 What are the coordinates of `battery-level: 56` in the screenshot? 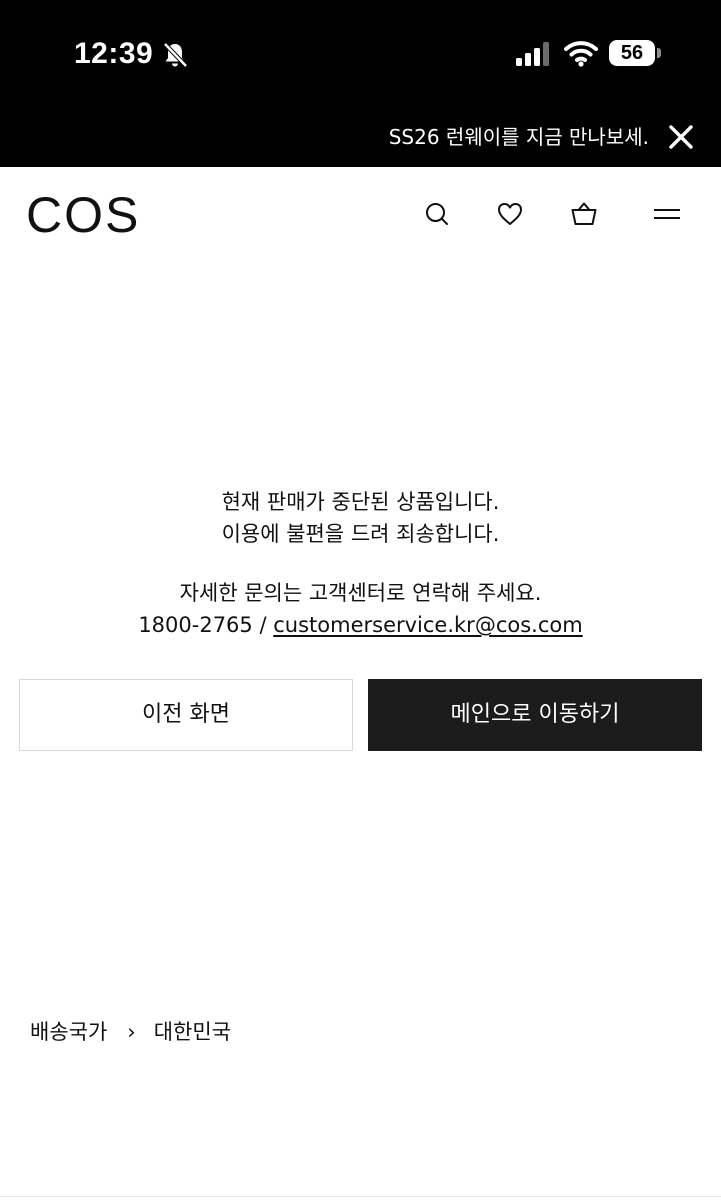 It's located at (632, 53).